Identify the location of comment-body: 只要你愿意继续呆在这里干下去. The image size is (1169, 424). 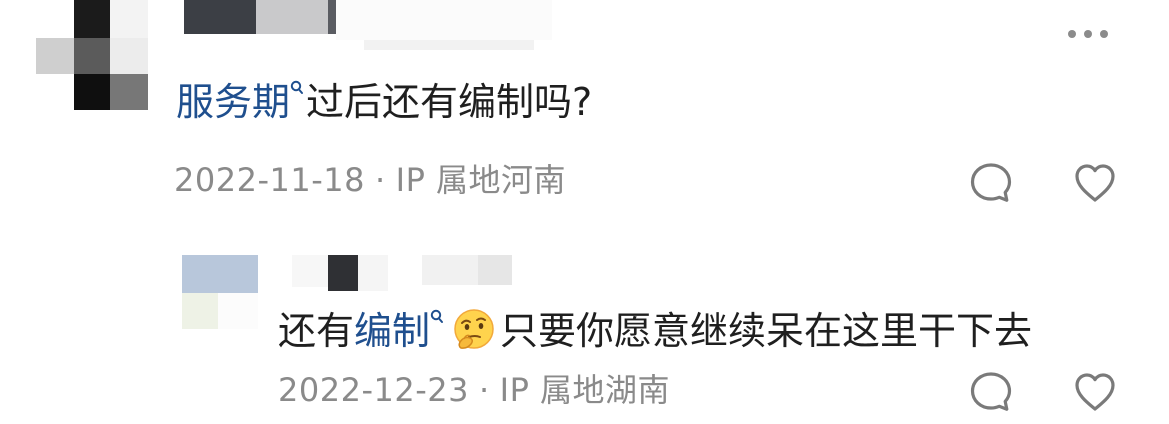
(766, 331).